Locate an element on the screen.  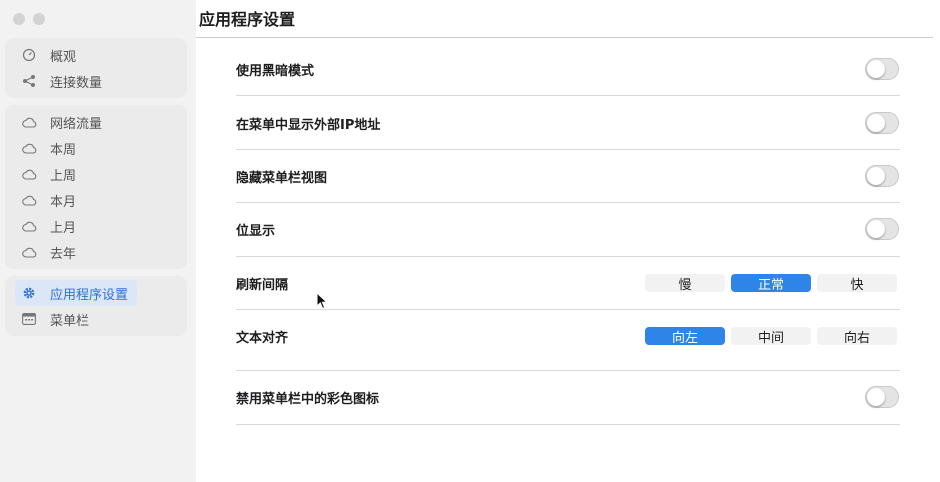
sidebar-item-last-year: 去年 is located at coordinates (96, 252).